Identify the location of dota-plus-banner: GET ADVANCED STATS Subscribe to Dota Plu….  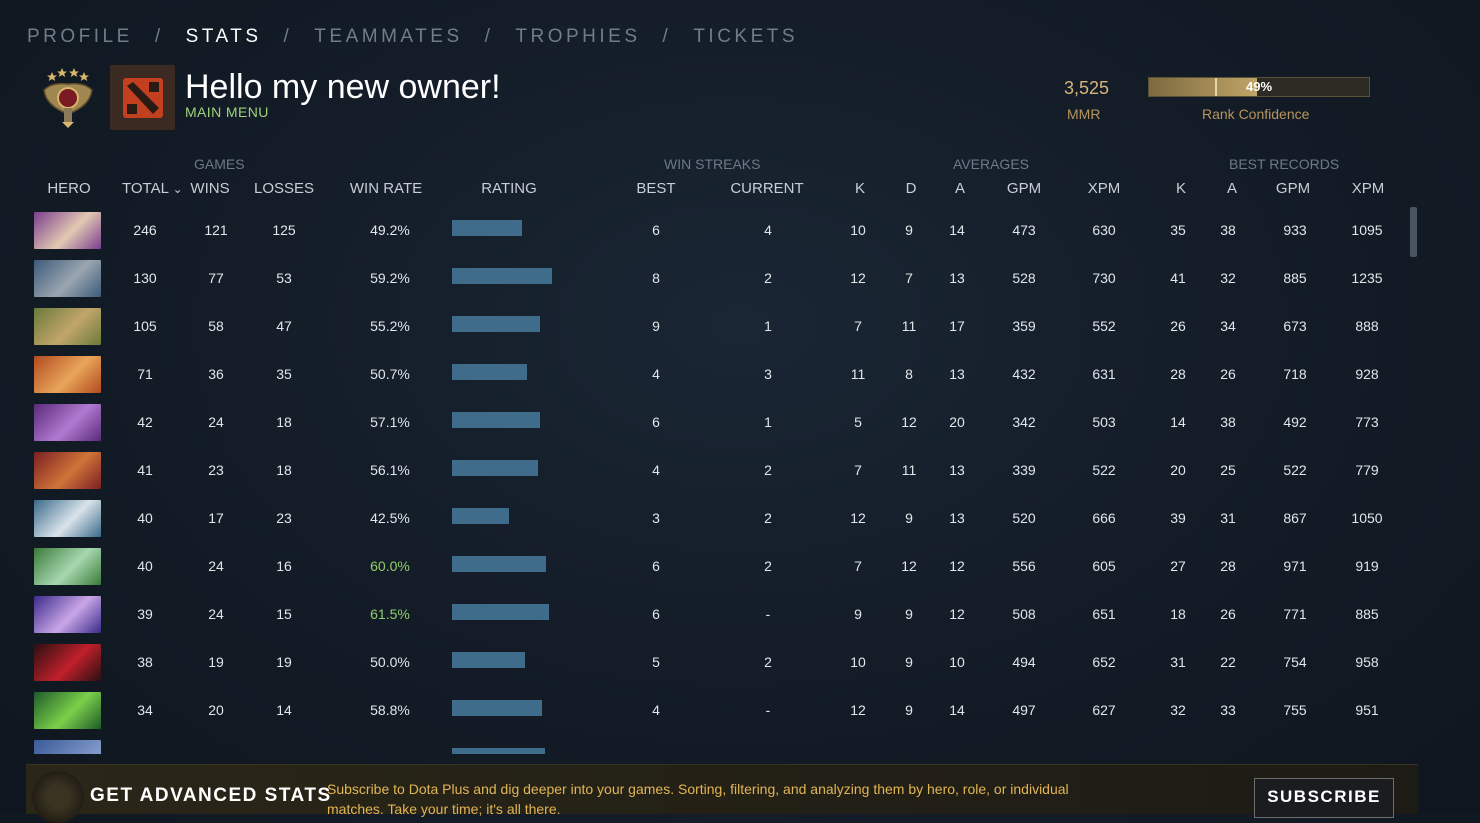
(722, 793).